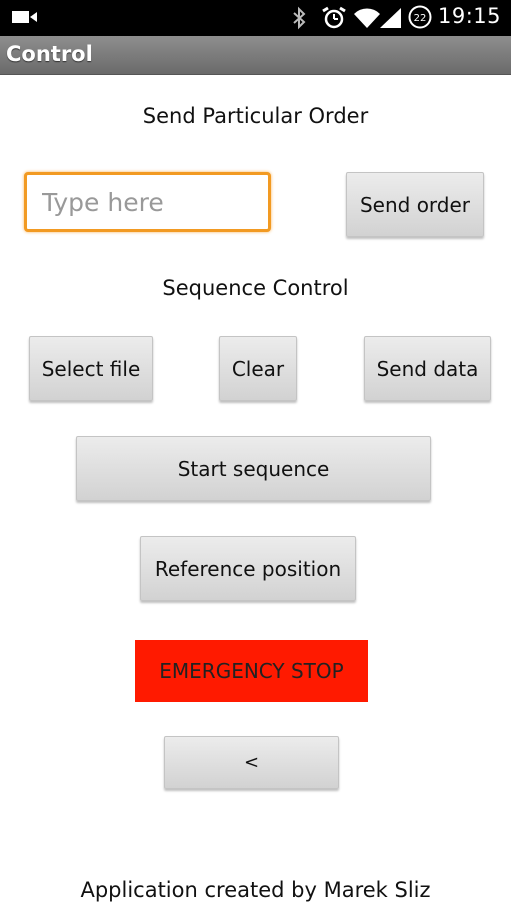 The image size is (511, 904). Describe the element at coordinates (367, 18) in the screenshot. I see `wifi-icon` at that location.